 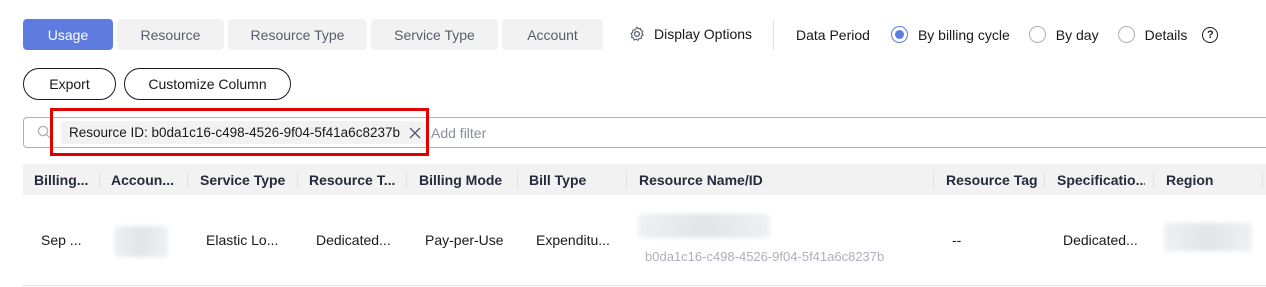 I want to click on add-filter-input: Add filter, so click(x=458, y=133).